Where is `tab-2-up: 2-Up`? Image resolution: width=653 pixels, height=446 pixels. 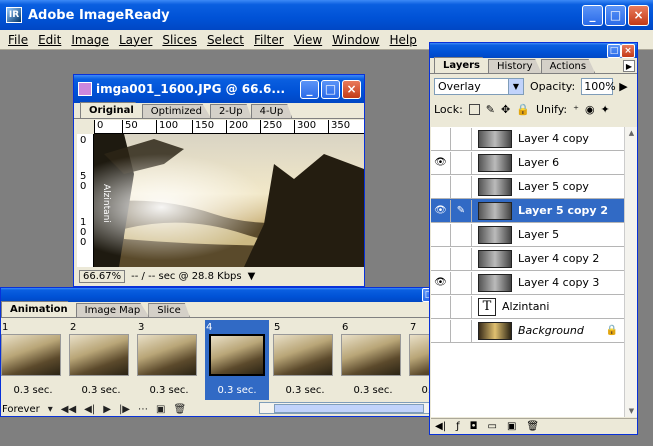
tab-2-up: 2-Up is located at coordinates (230, 111).